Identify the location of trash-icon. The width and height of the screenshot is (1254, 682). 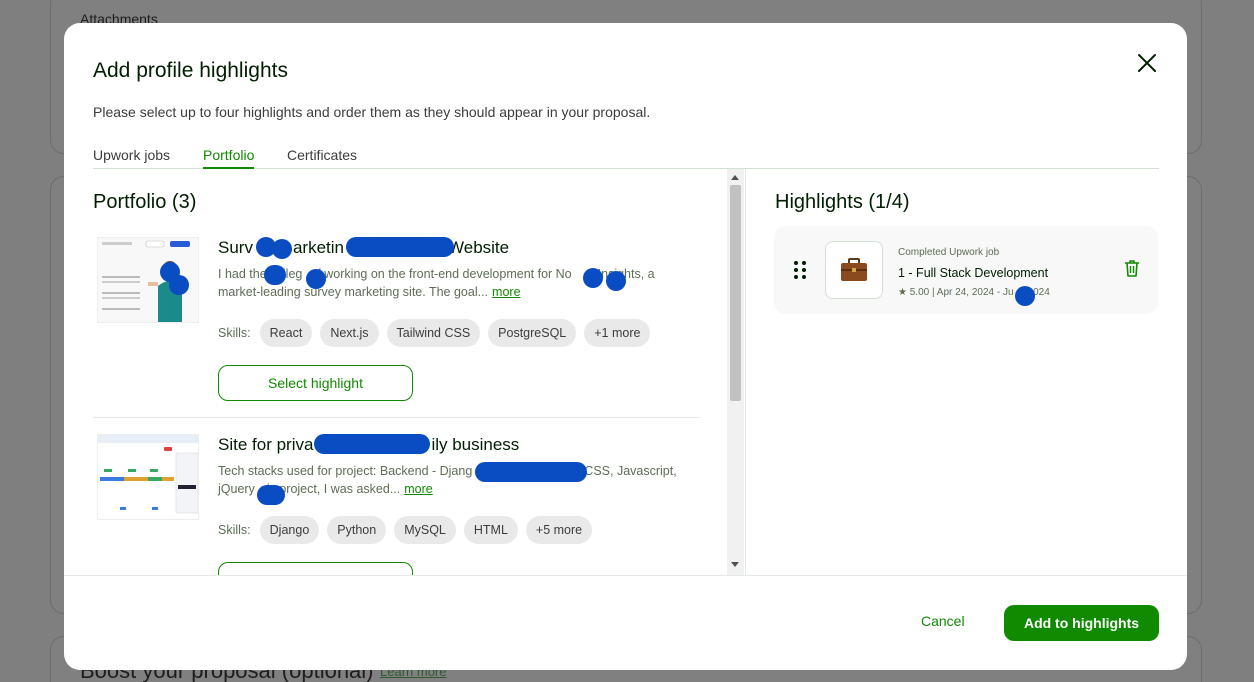
(1132, 268).